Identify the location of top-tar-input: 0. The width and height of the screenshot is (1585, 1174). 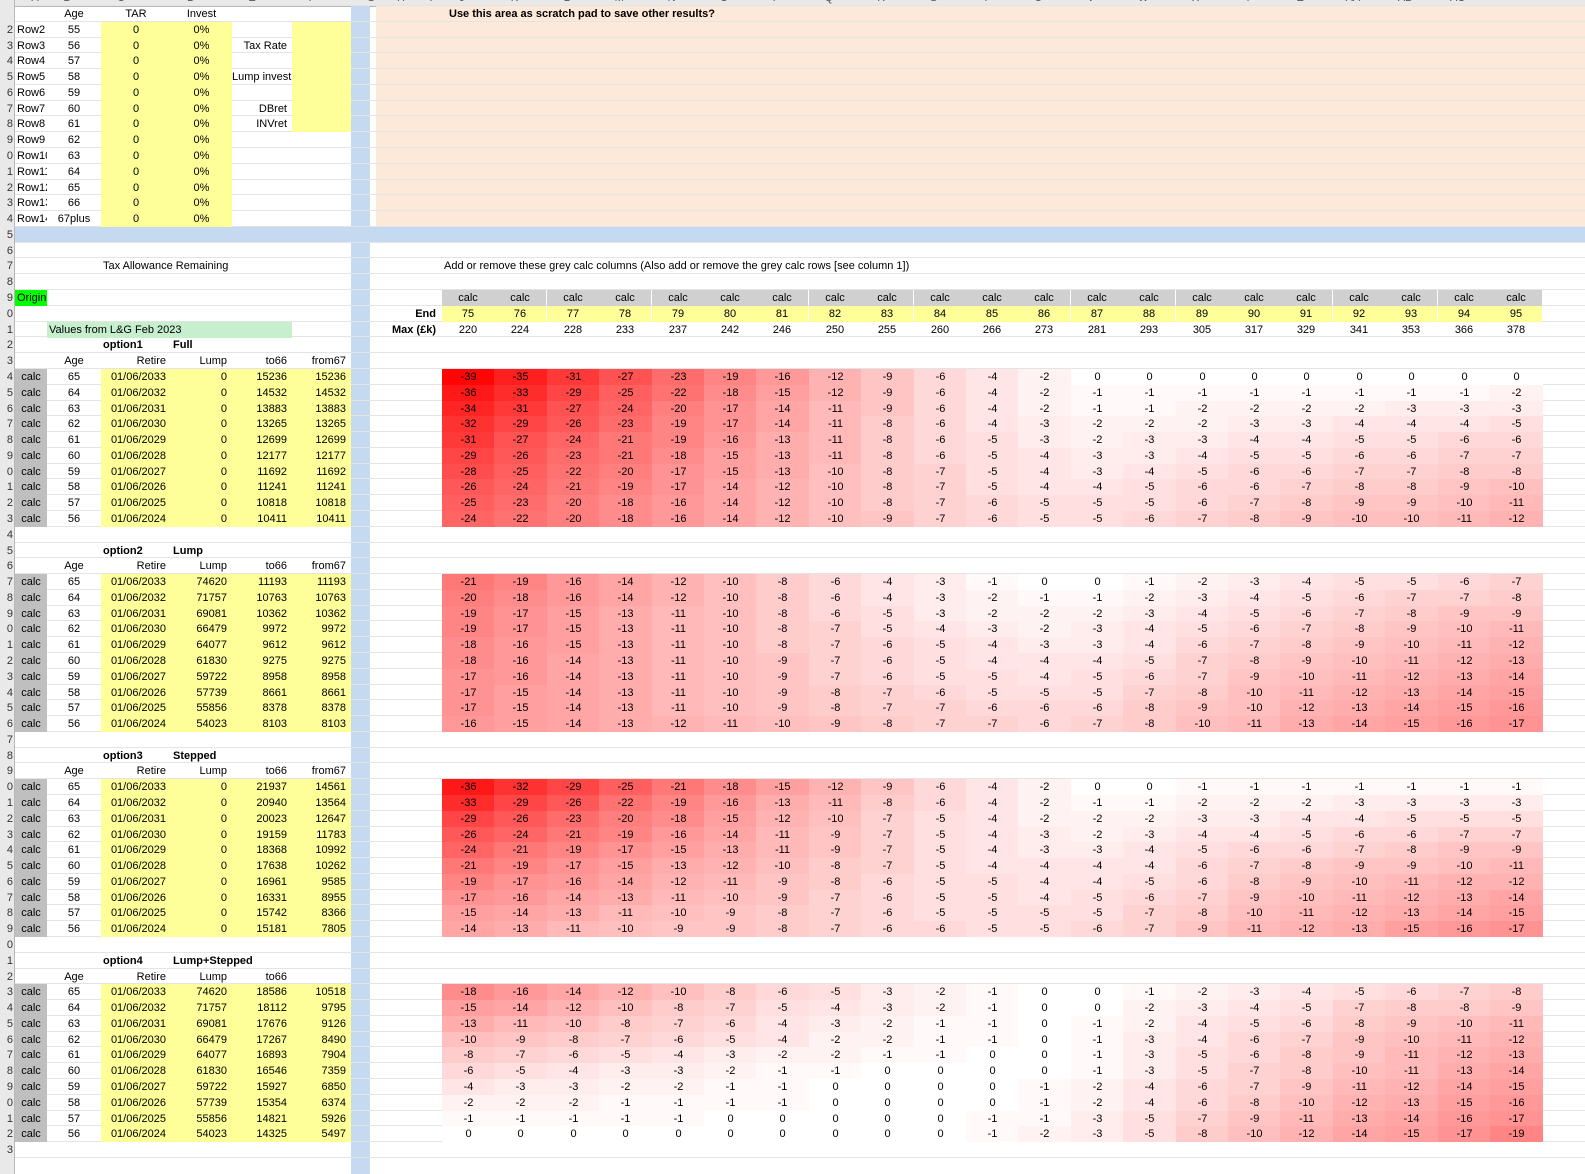
(136, 30).